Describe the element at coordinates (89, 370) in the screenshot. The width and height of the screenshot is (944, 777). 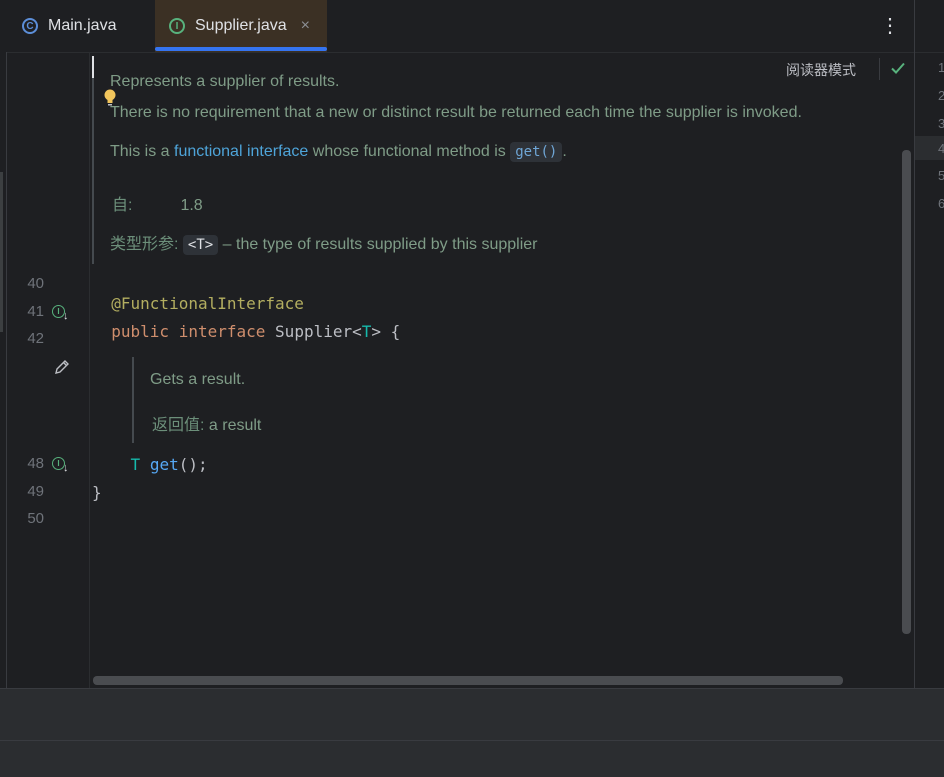
I see `gutter-divider` at that location.